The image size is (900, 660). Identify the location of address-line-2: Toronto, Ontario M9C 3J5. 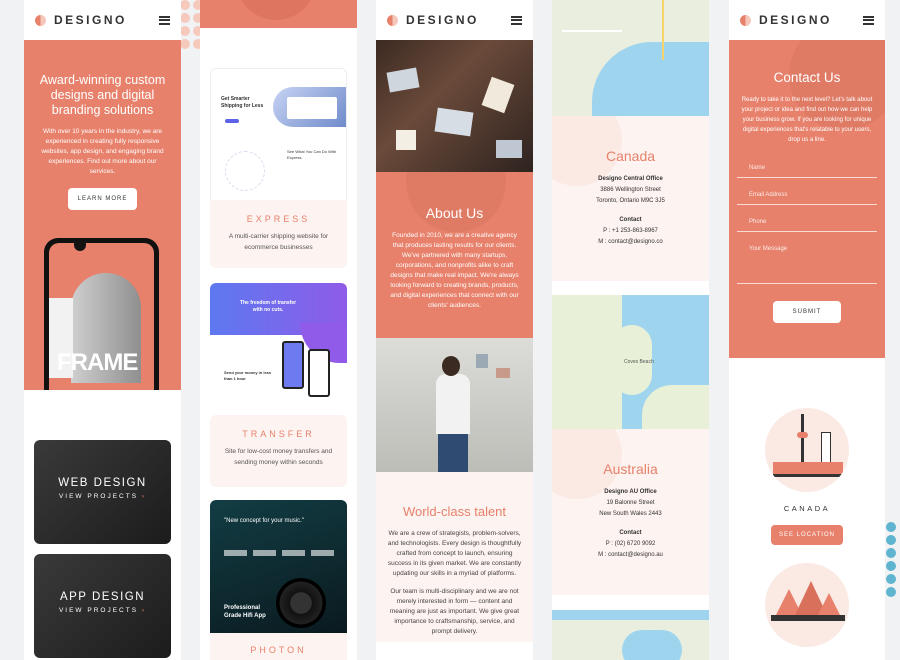
(630, 201).